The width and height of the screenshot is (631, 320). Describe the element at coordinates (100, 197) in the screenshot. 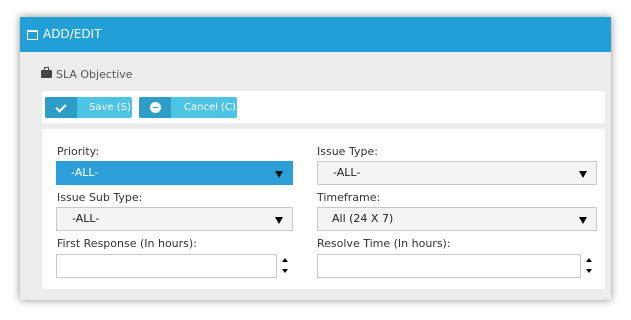

I see `issue-sub-type-label: Issue Sub Type:` at that location.